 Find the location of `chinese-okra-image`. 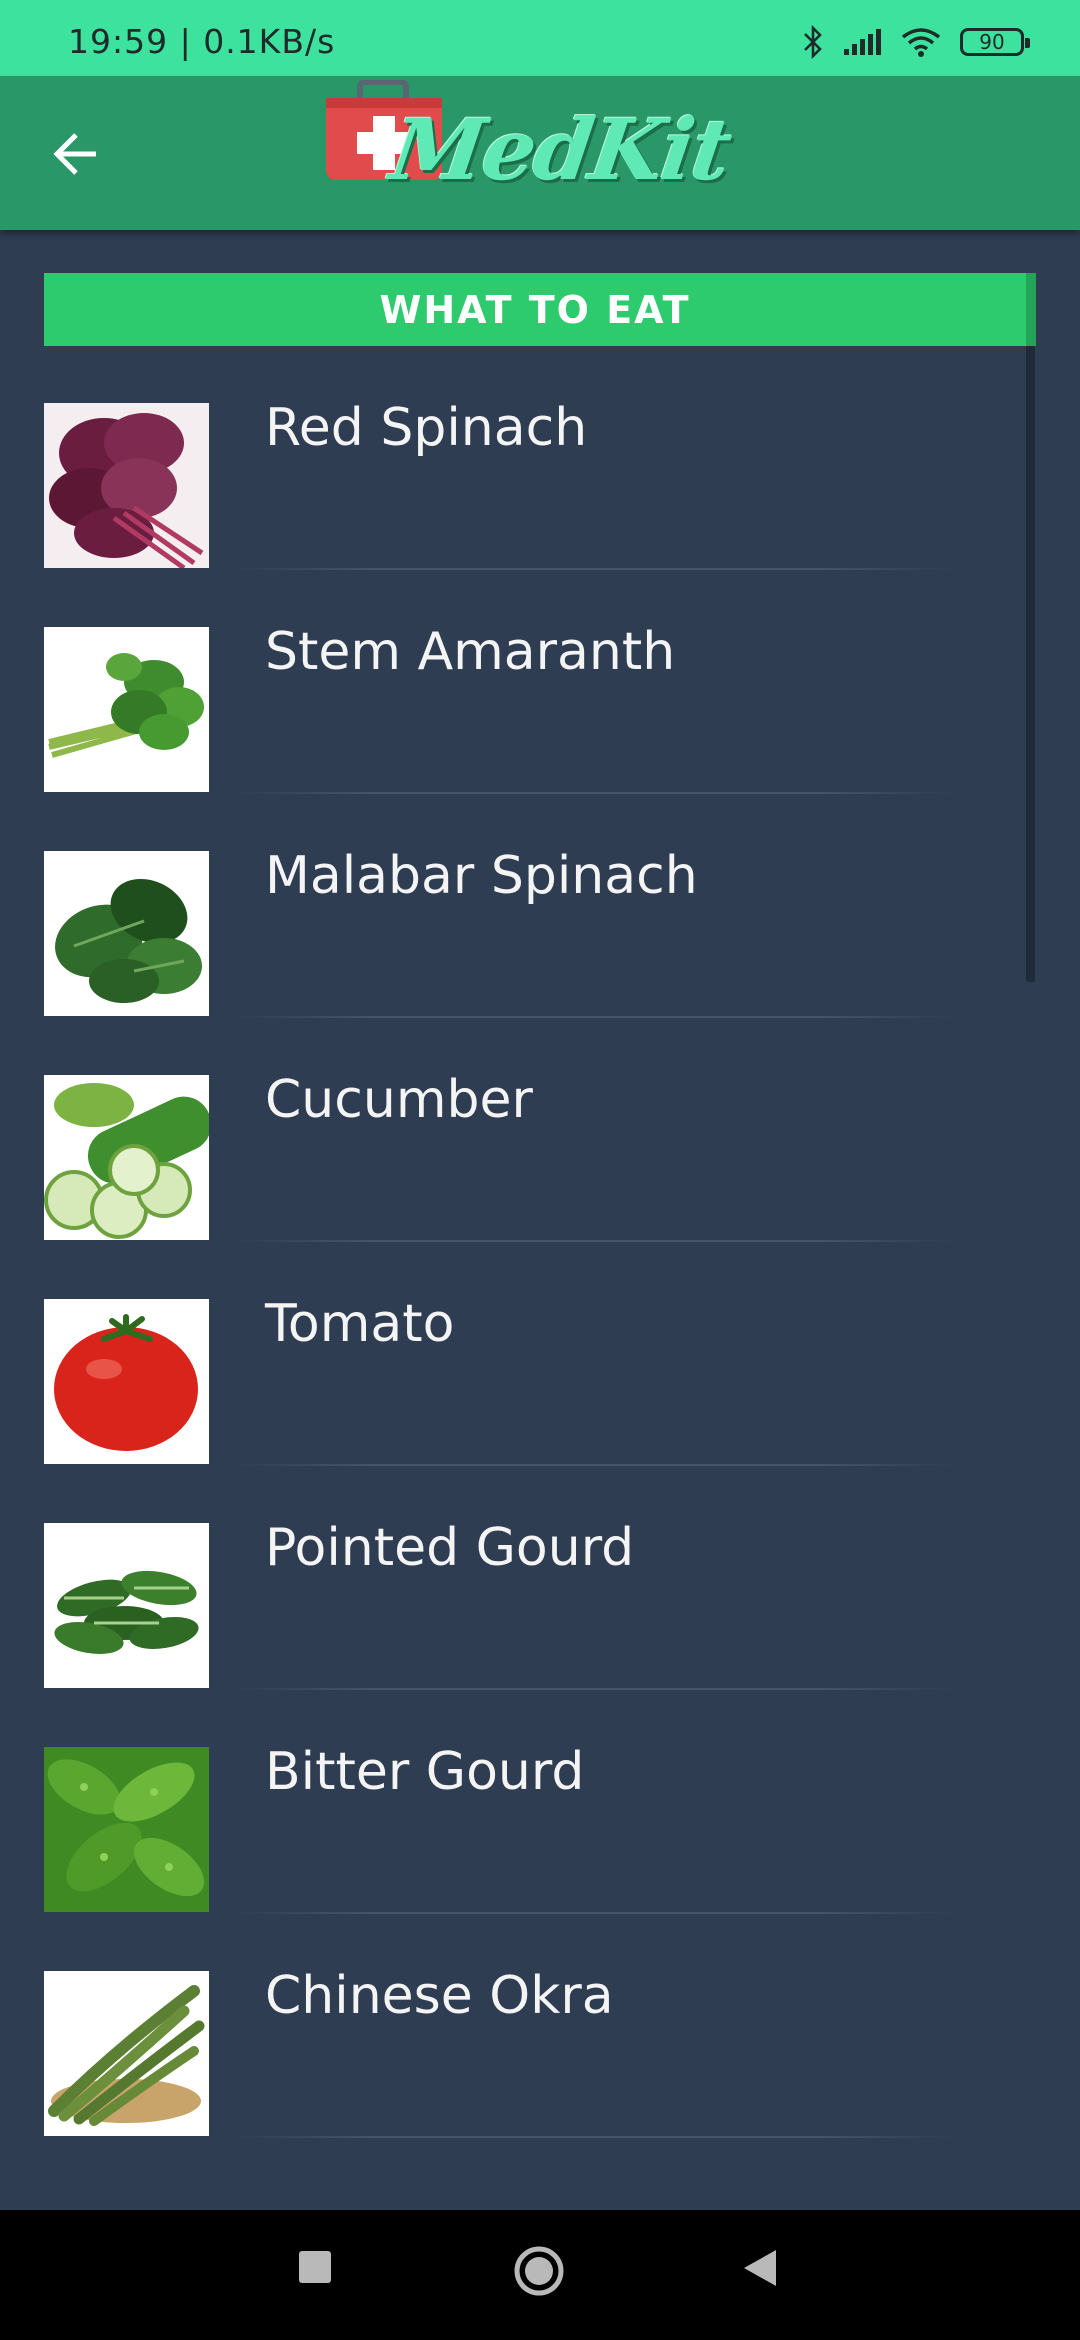

chinese-okra-image is located at coordinates (126, 2053).